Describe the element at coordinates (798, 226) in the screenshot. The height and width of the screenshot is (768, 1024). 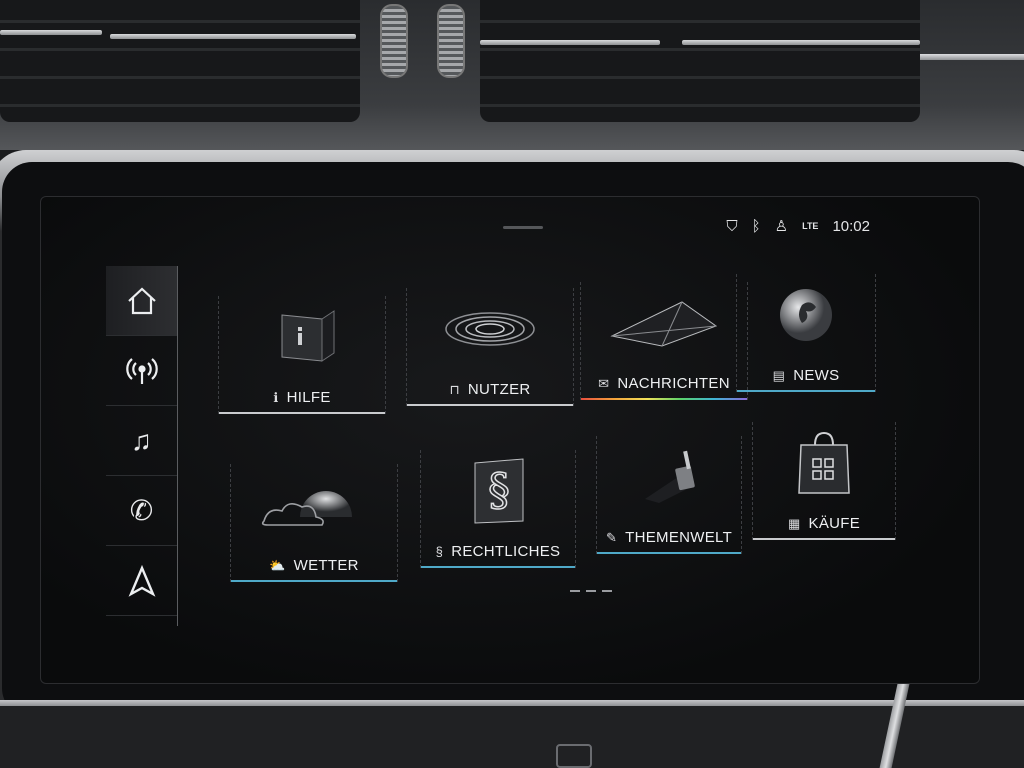
I see `status-bar: ⛉ ᛒ ♙ LTE 10:02` at that location.